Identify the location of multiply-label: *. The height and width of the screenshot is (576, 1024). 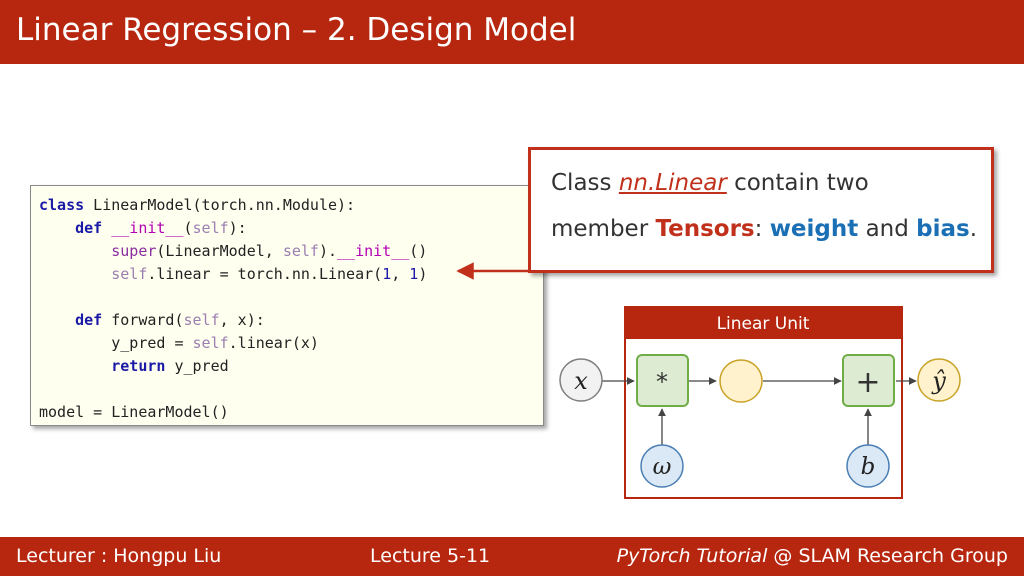
(662, 382).